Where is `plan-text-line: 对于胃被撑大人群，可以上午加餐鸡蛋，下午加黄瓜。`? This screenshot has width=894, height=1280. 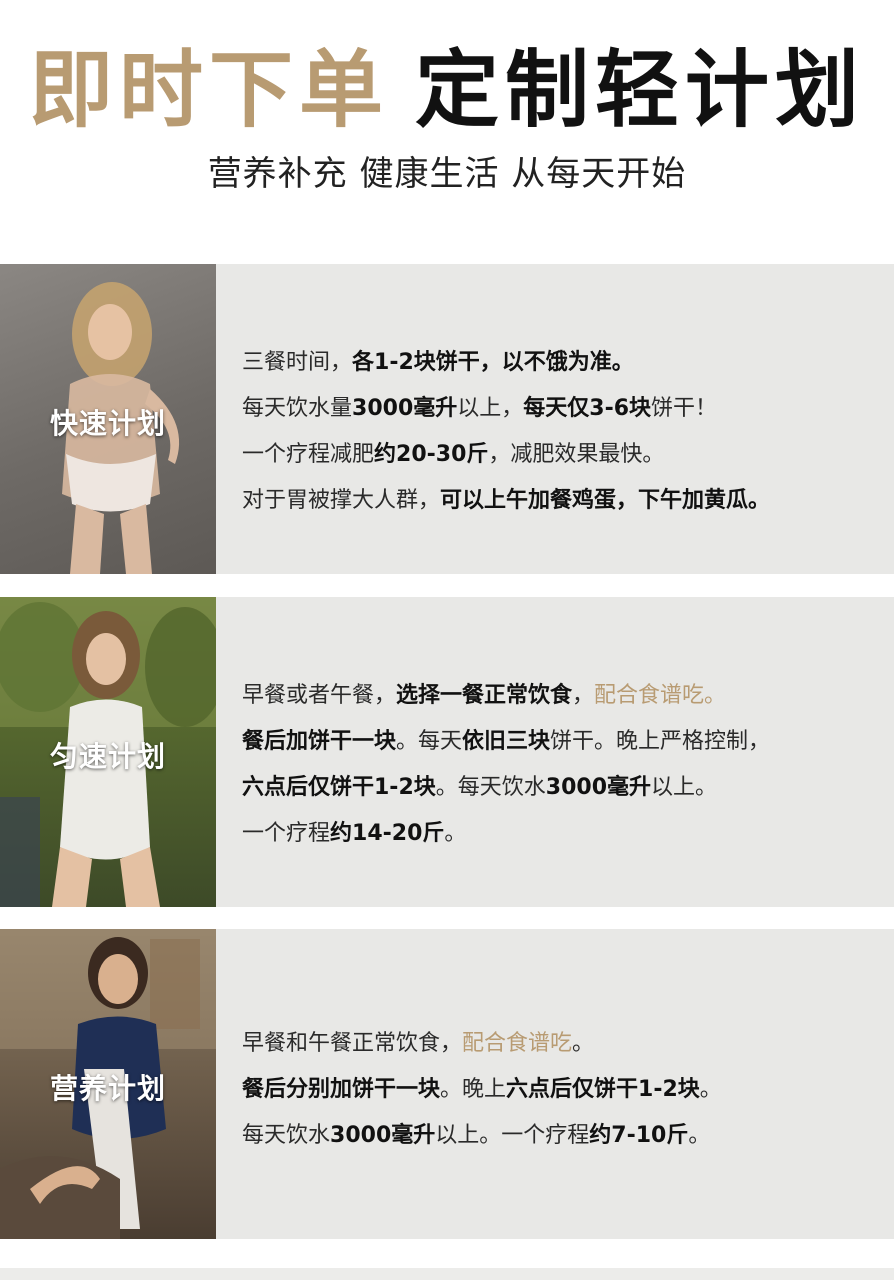 plan-text-line: 对于胃被撑大人群，可以上午加餐鸡蛋，下午加黄瓜。 is located at coordinates (562, 501).